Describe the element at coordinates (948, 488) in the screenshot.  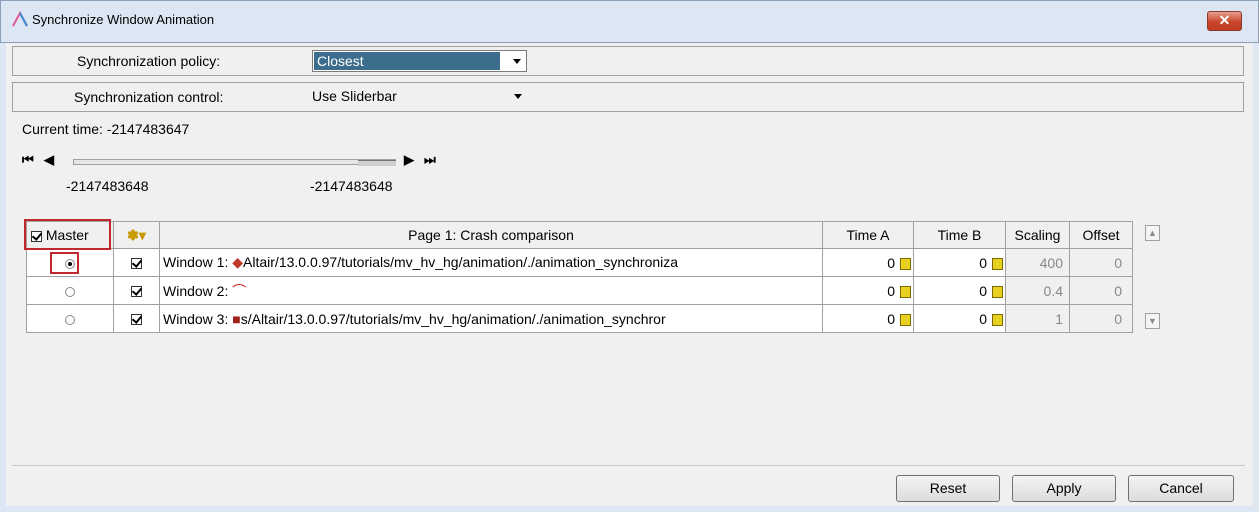
I see `reset-button: Reset` at that location.